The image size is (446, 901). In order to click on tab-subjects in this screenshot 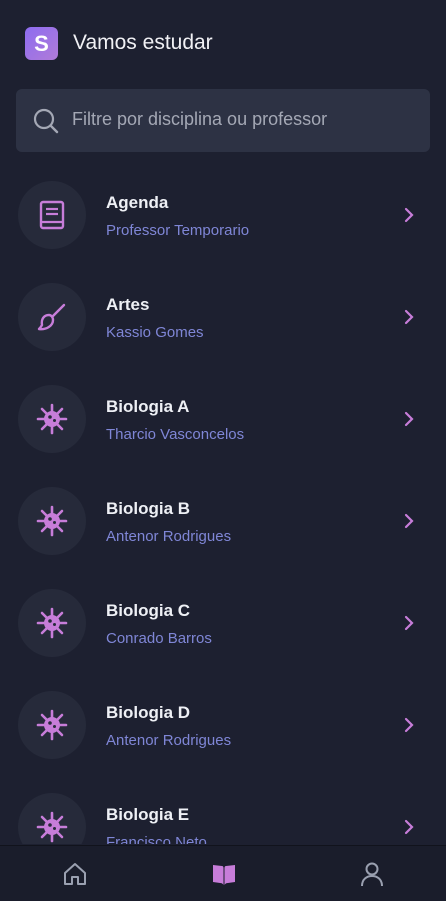, I will do `click(224, 873)`.